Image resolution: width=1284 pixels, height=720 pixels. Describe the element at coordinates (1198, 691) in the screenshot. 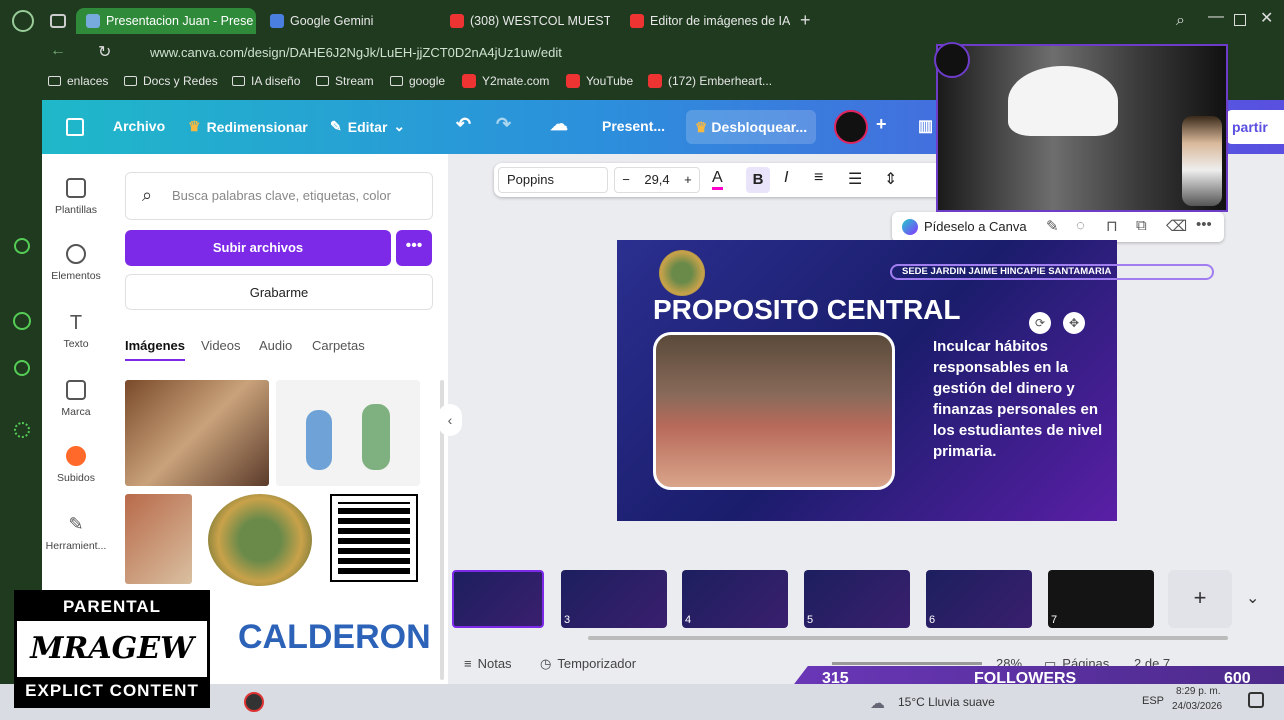

I see `clock-time: 8:29 p. m.` at that location.